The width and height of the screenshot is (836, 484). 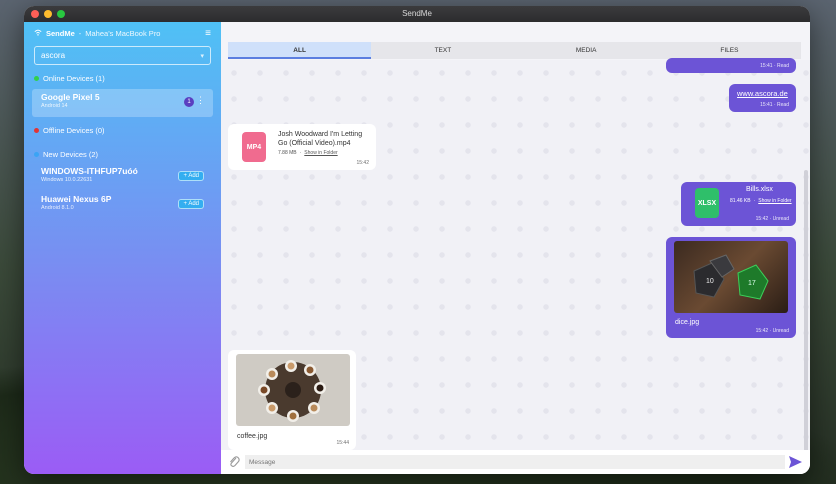 I want to click on tab-media: MEDIA, so click(x=586, y=50).